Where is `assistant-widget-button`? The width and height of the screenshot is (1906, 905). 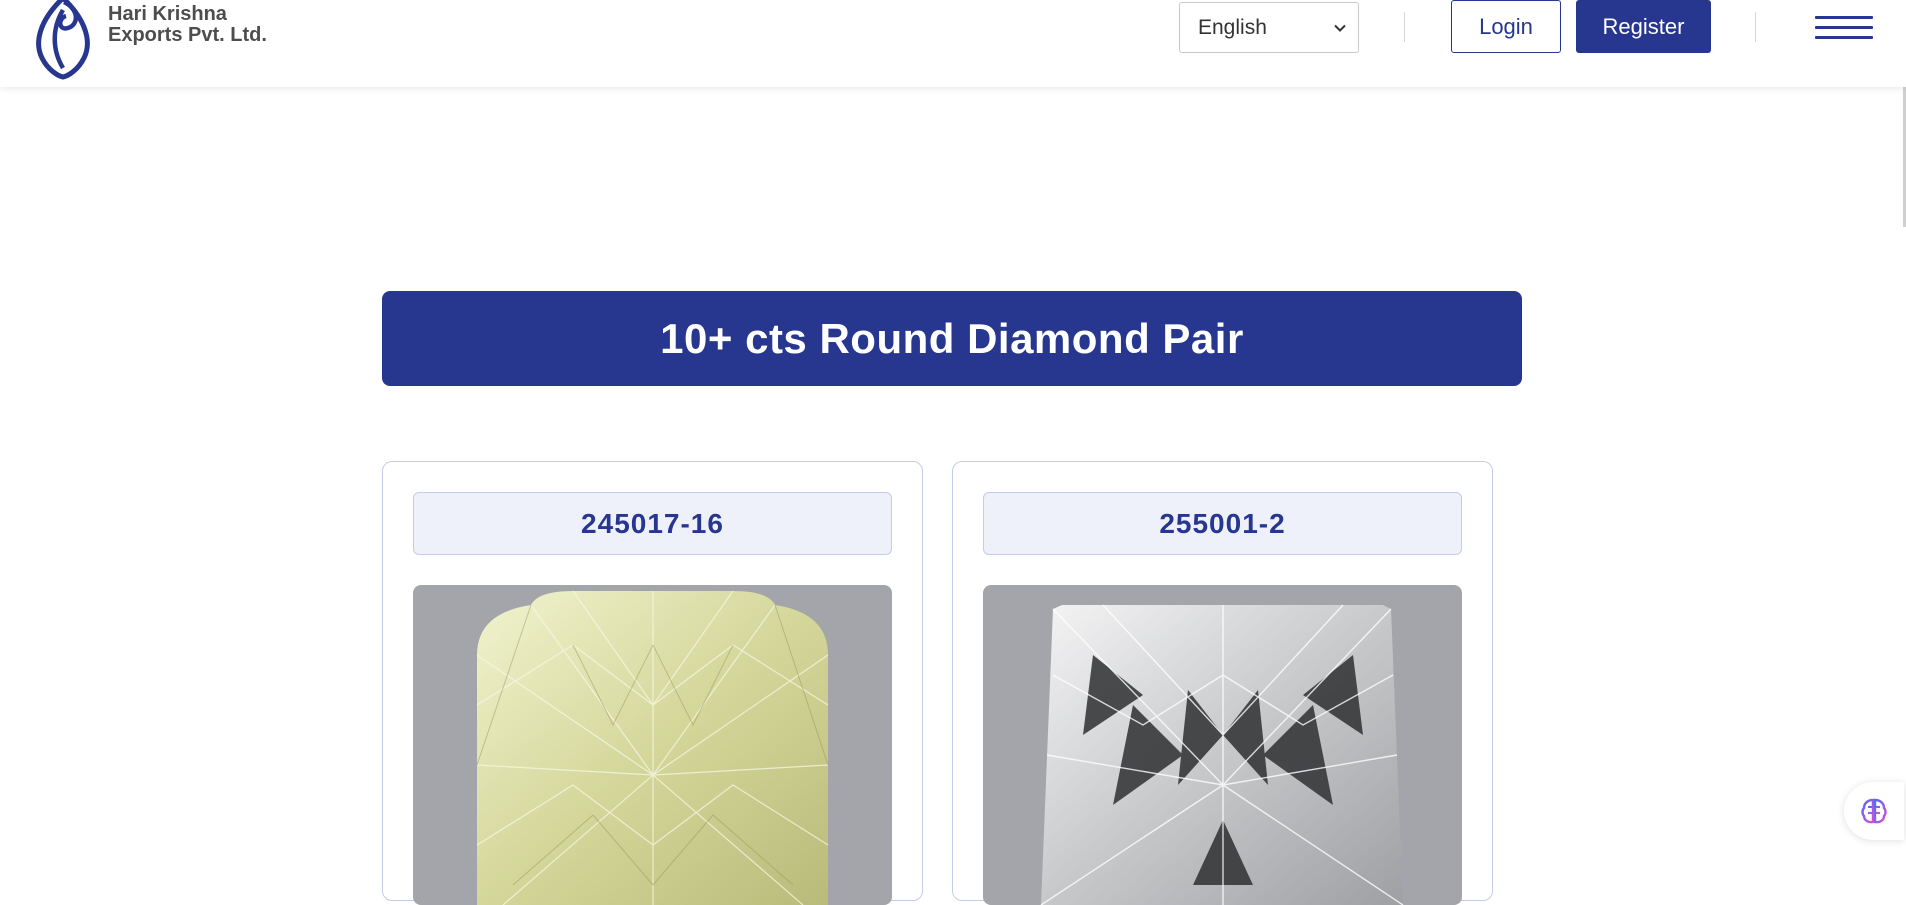
assistant-widget-button is located at coordinates (1874, 811).